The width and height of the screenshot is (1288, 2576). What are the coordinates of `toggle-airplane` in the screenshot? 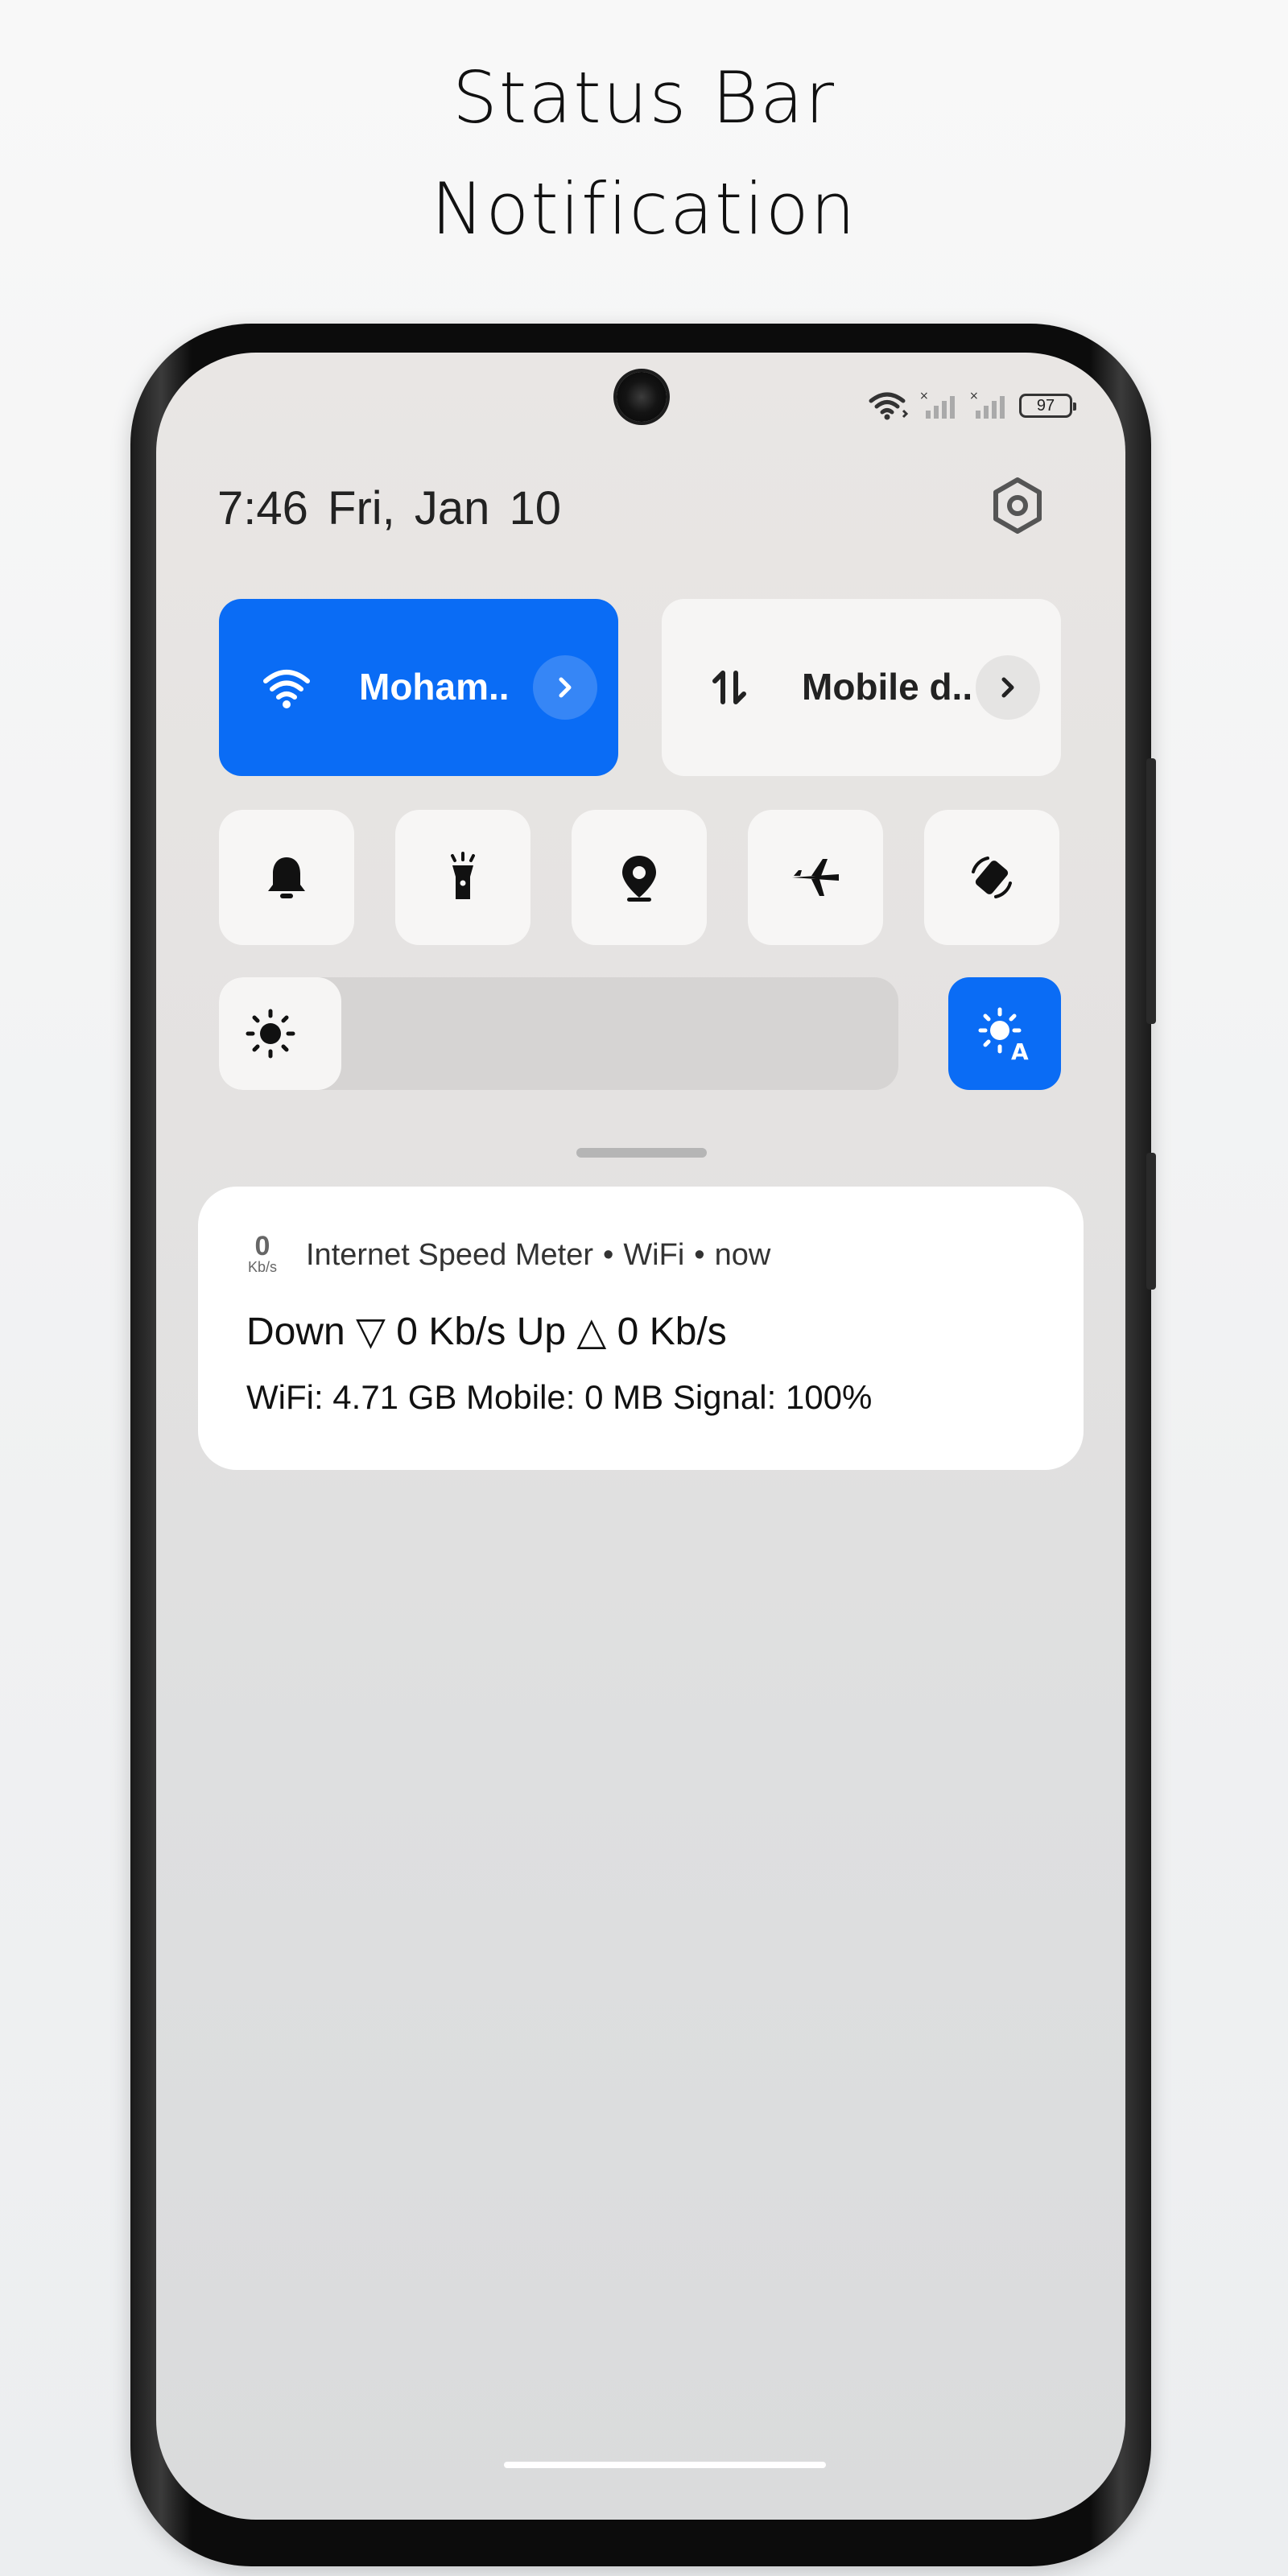 It's located at (815, 877).